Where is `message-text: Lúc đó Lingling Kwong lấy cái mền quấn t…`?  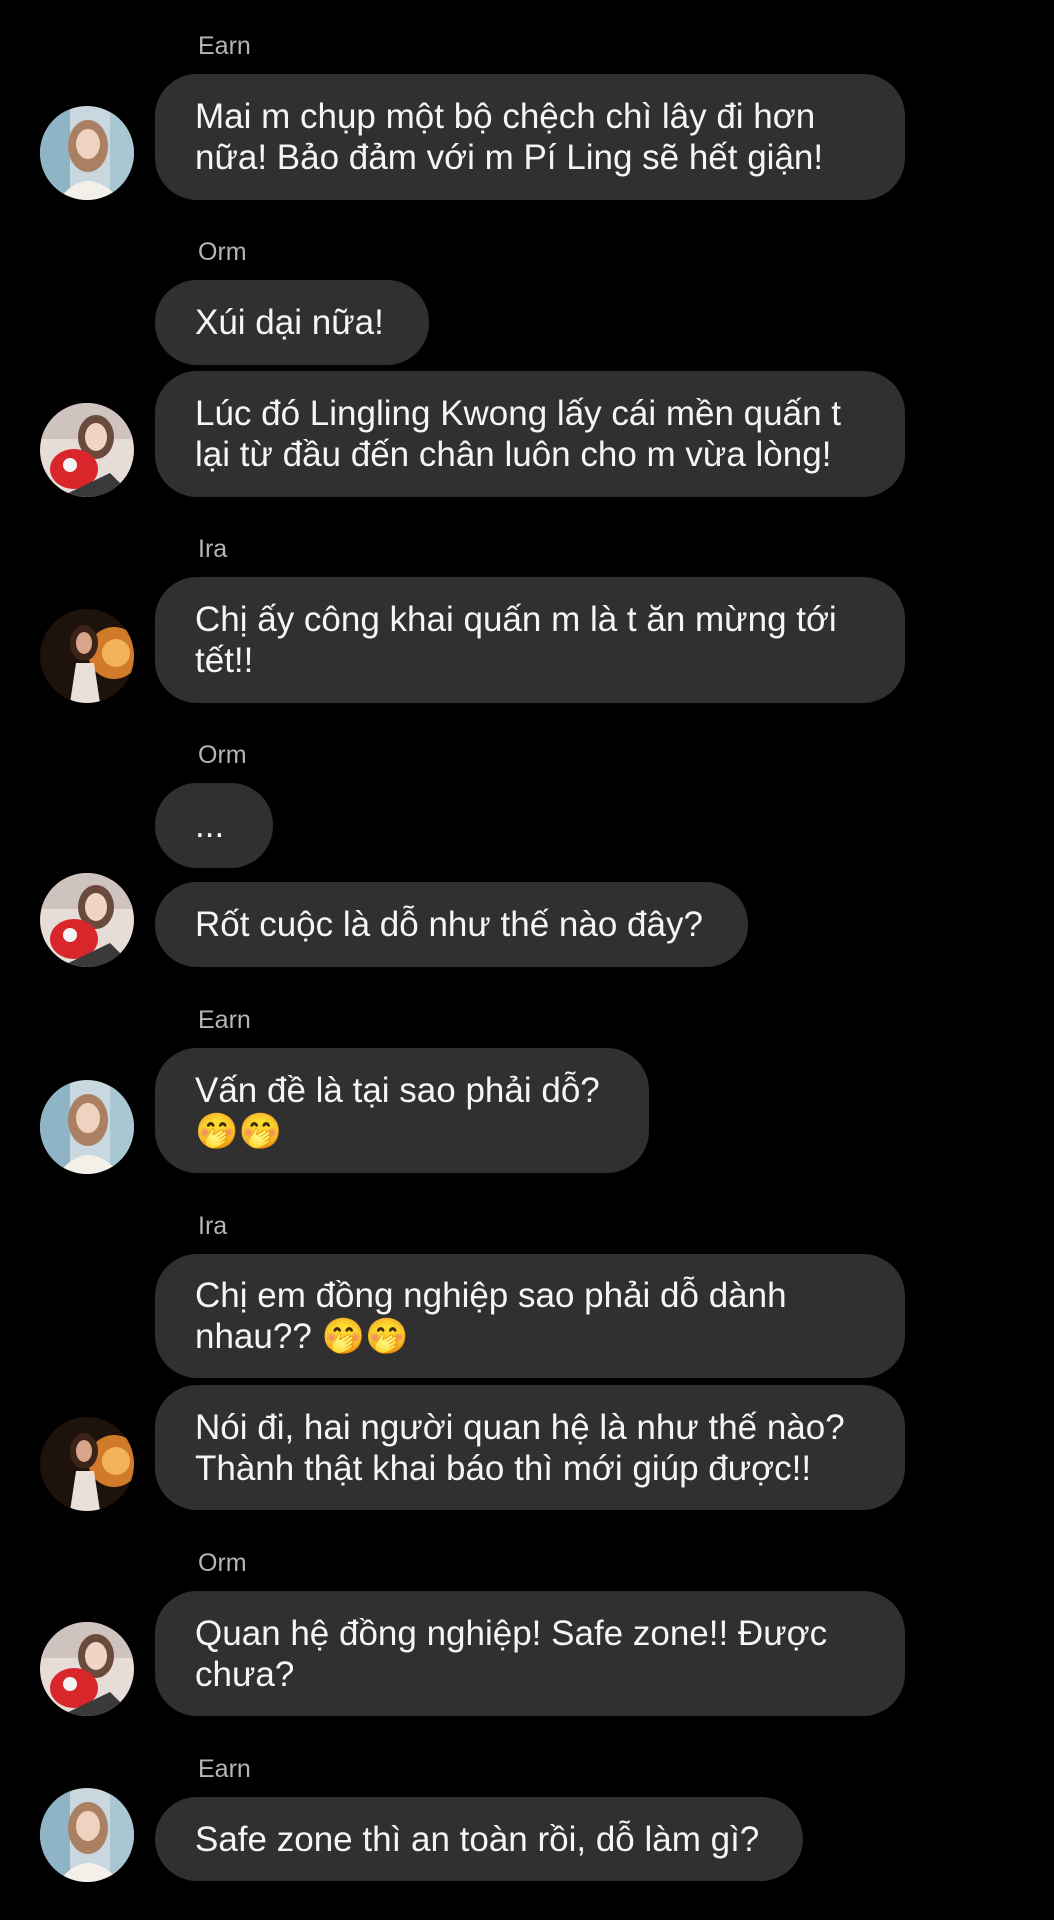
message-text: Lúc đó Lingling Kwong lấy cái mền quấn t… is located at coordinates (518, 434).